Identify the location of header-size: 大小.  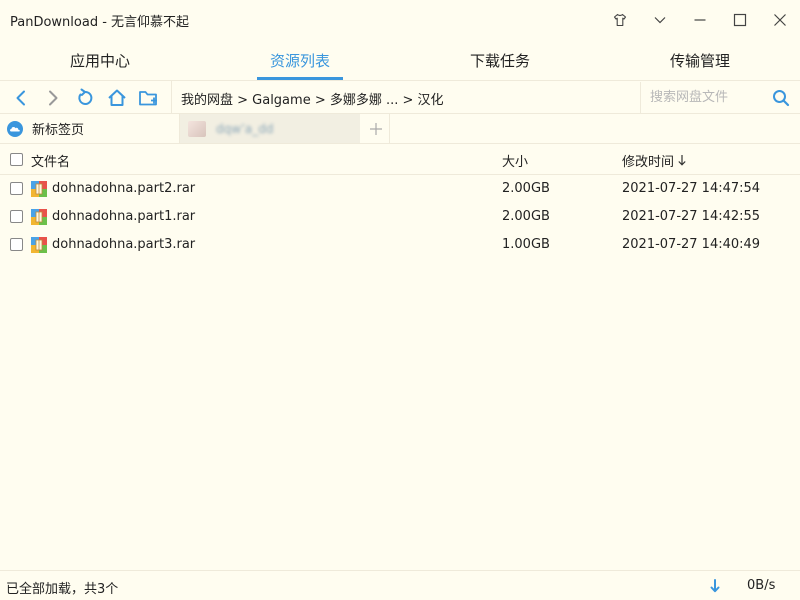
(515, 160).